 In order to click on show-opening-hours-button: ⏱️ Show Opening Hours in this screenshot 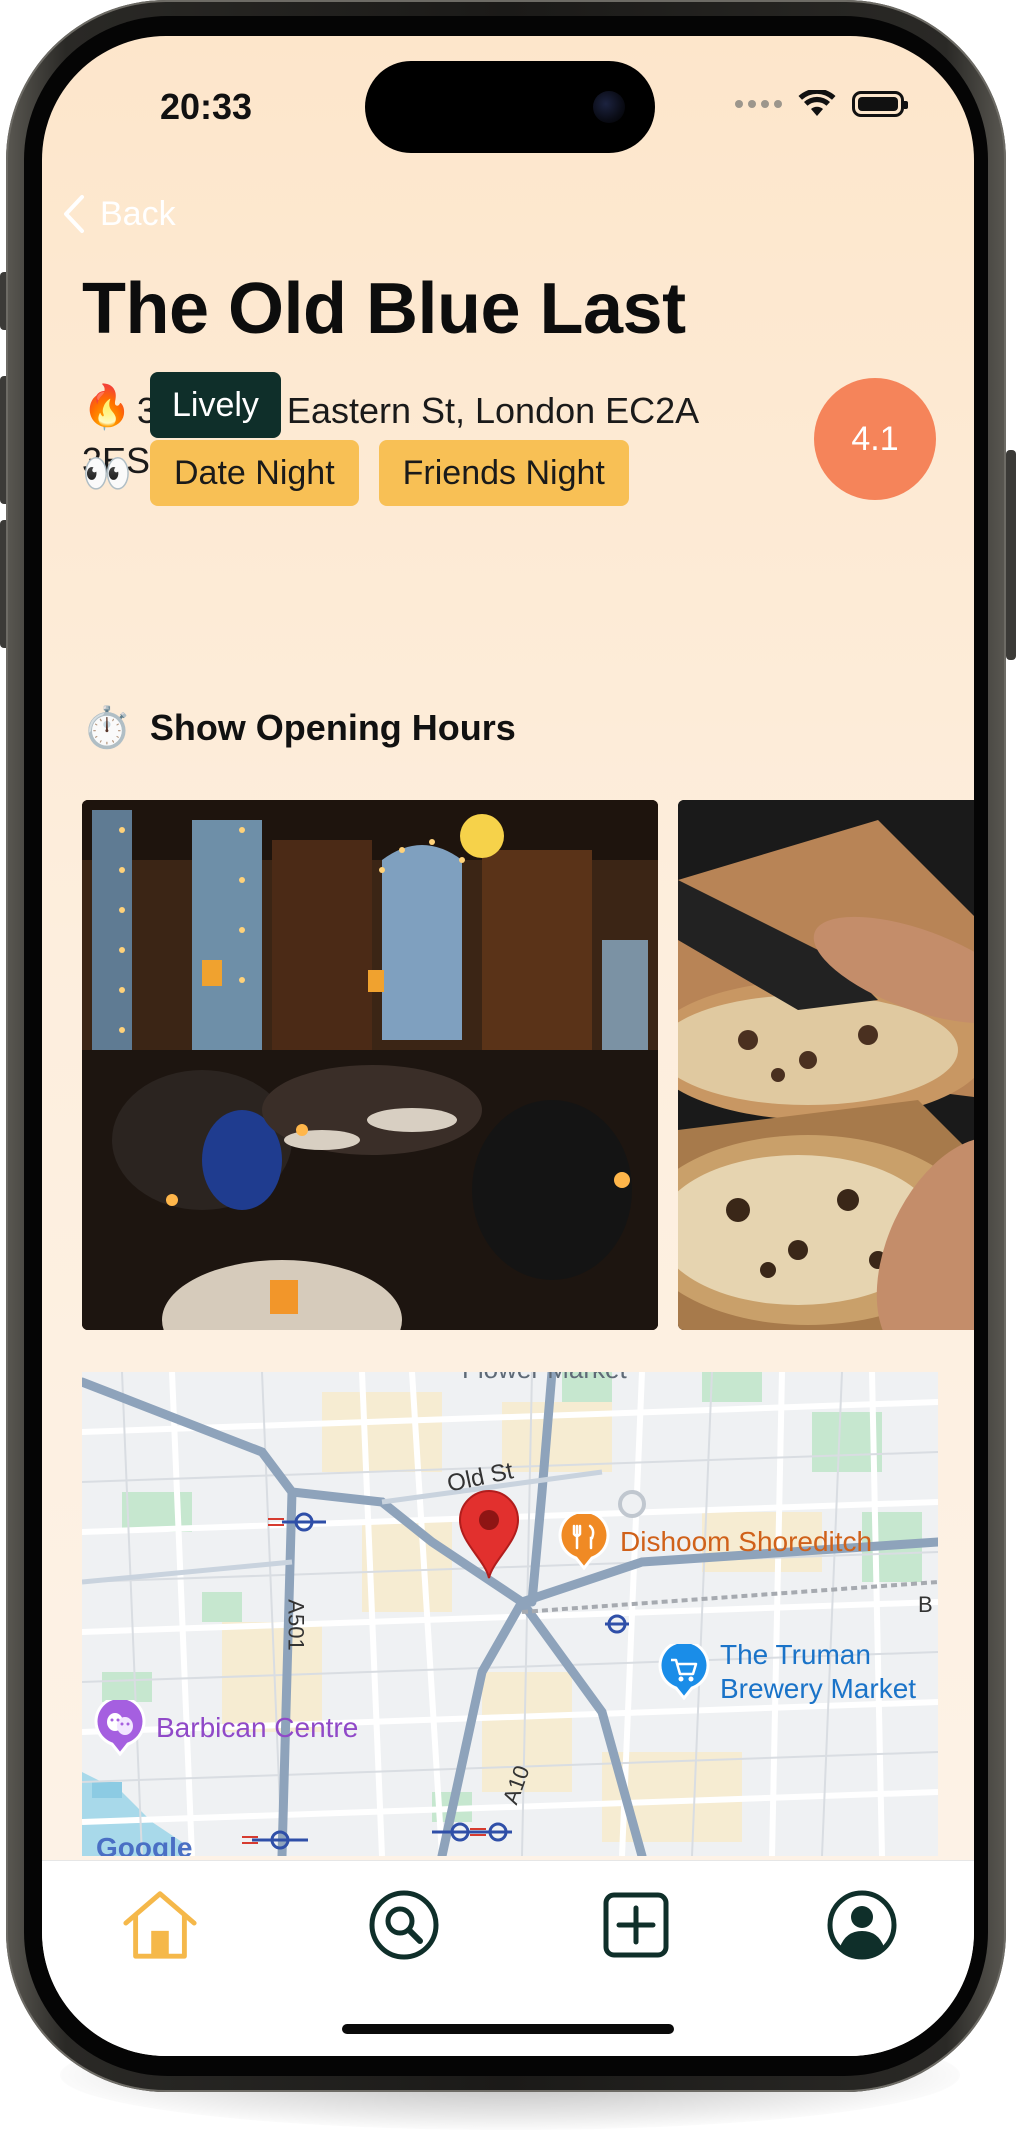, I will do `click(299, 727)`.